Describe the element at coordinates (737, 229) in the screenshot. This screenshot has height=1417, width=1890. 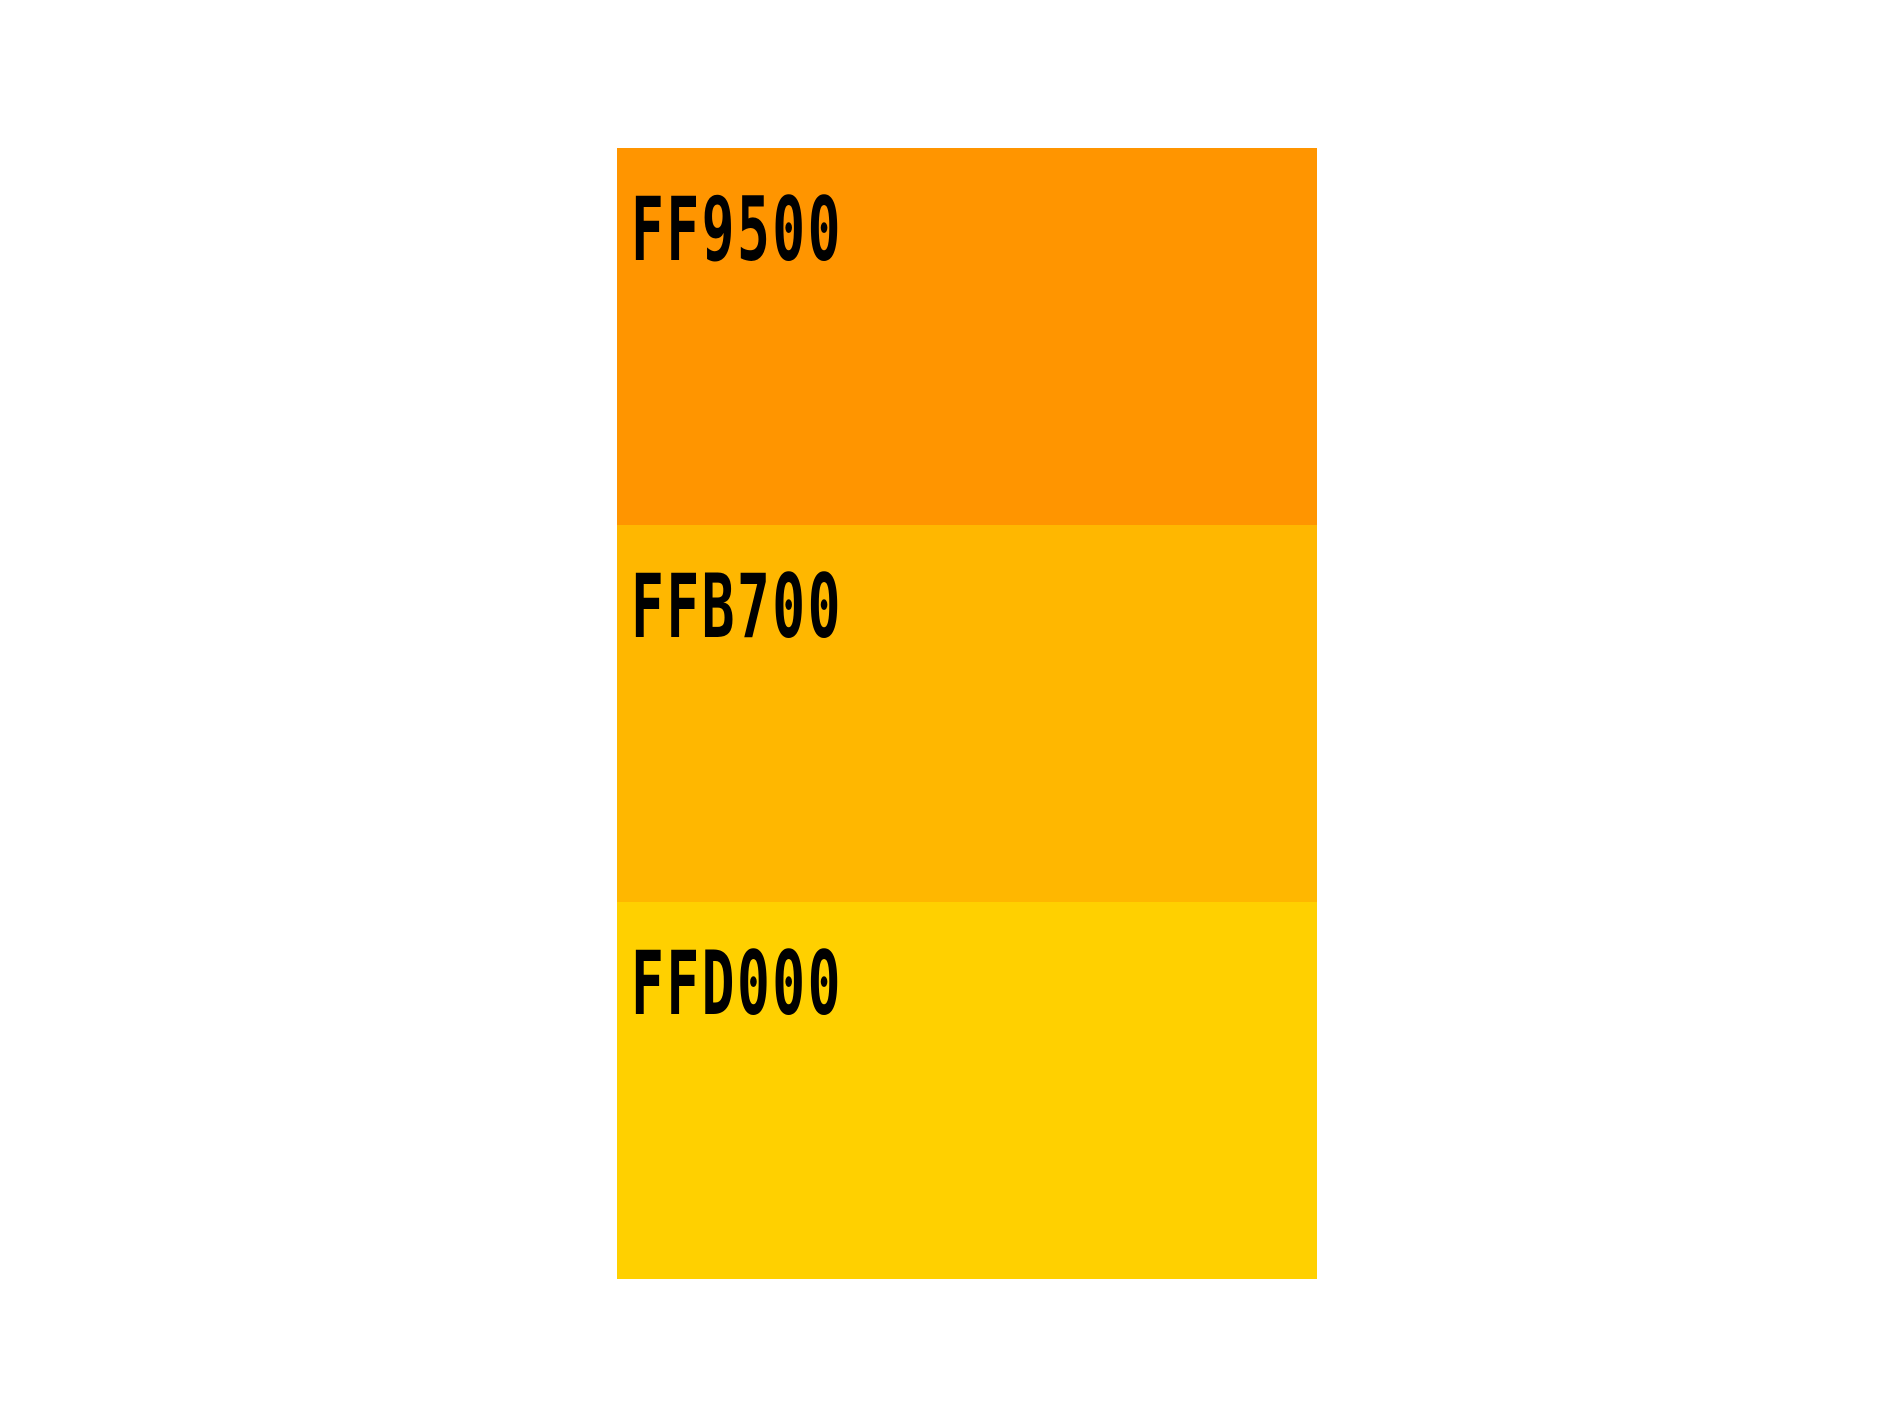
I see `swatch-label: FF9500` at that location.